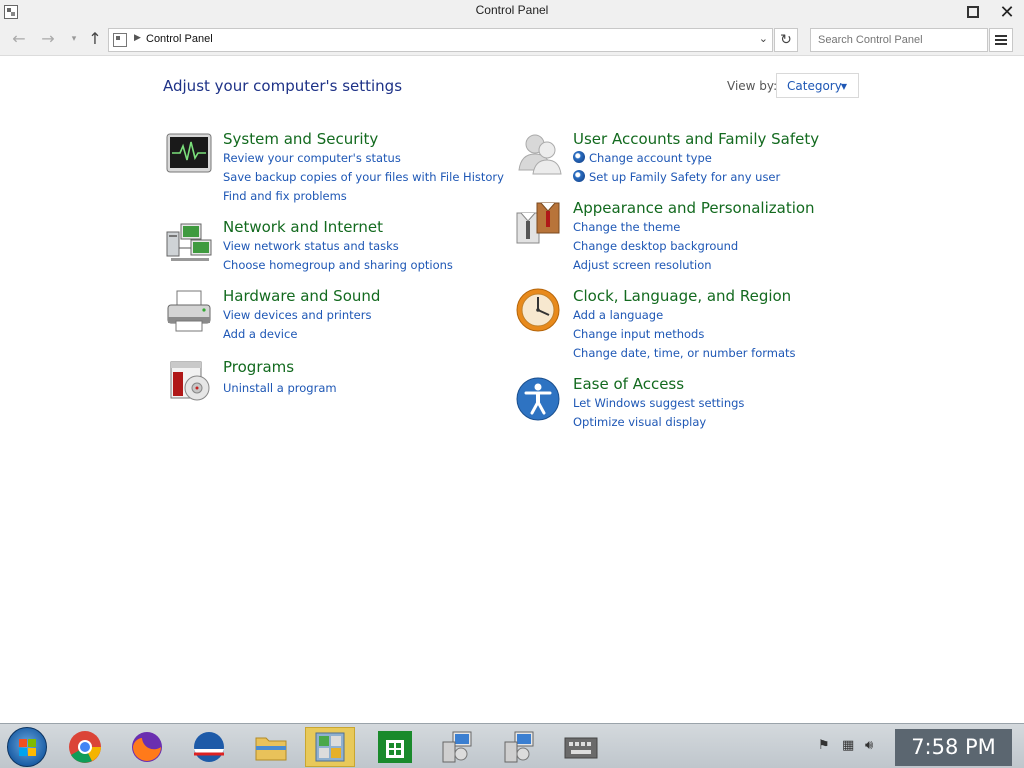  I want to click on view-by-select: Category ▼, so click(817, 85).